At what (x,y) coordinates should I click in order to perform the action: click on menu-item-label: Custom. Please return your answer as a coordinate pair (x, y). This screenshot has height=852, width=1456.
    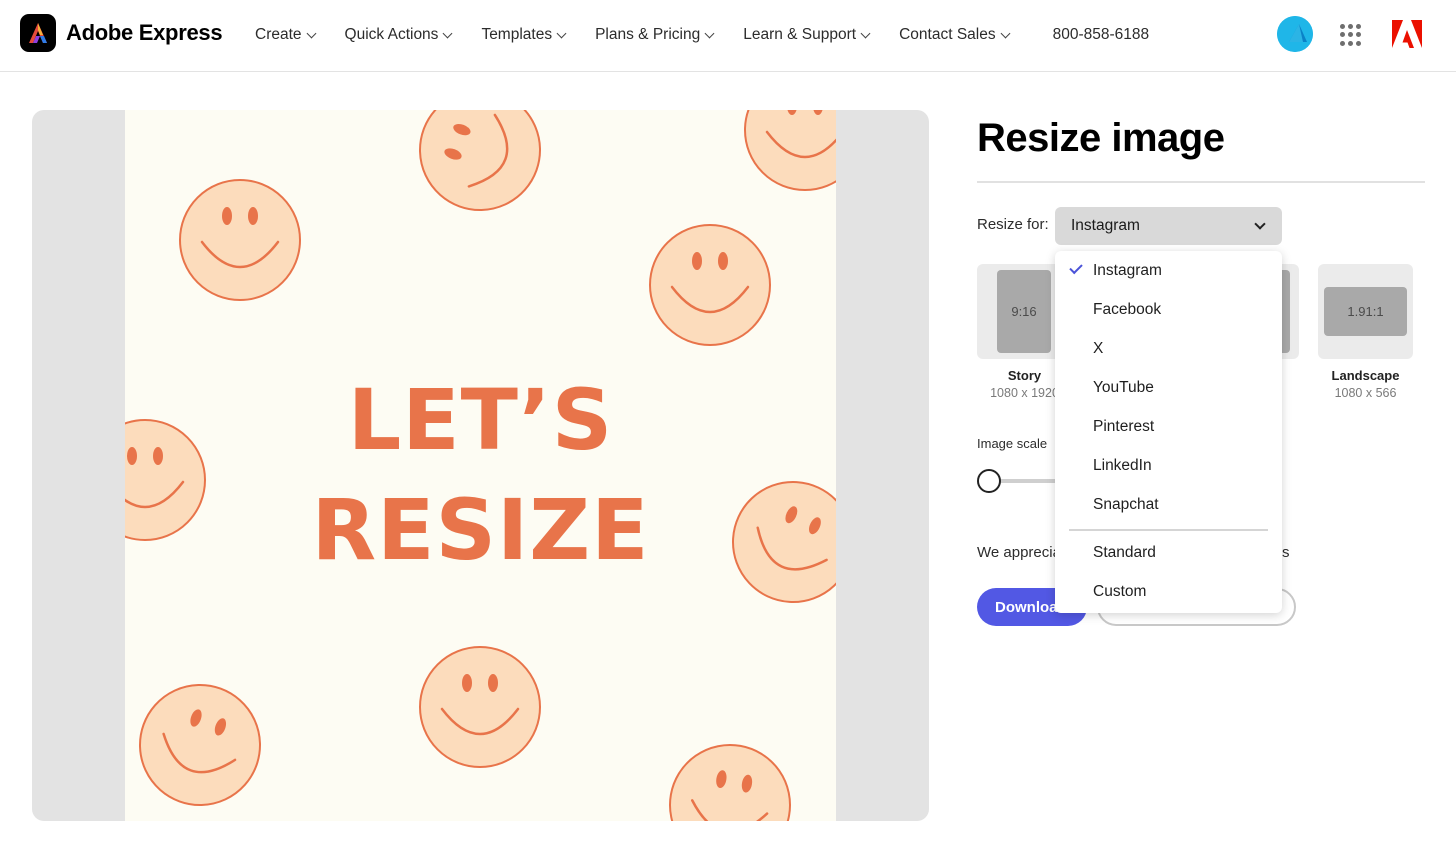
    Looking at the image, I should click on (1120, 591).